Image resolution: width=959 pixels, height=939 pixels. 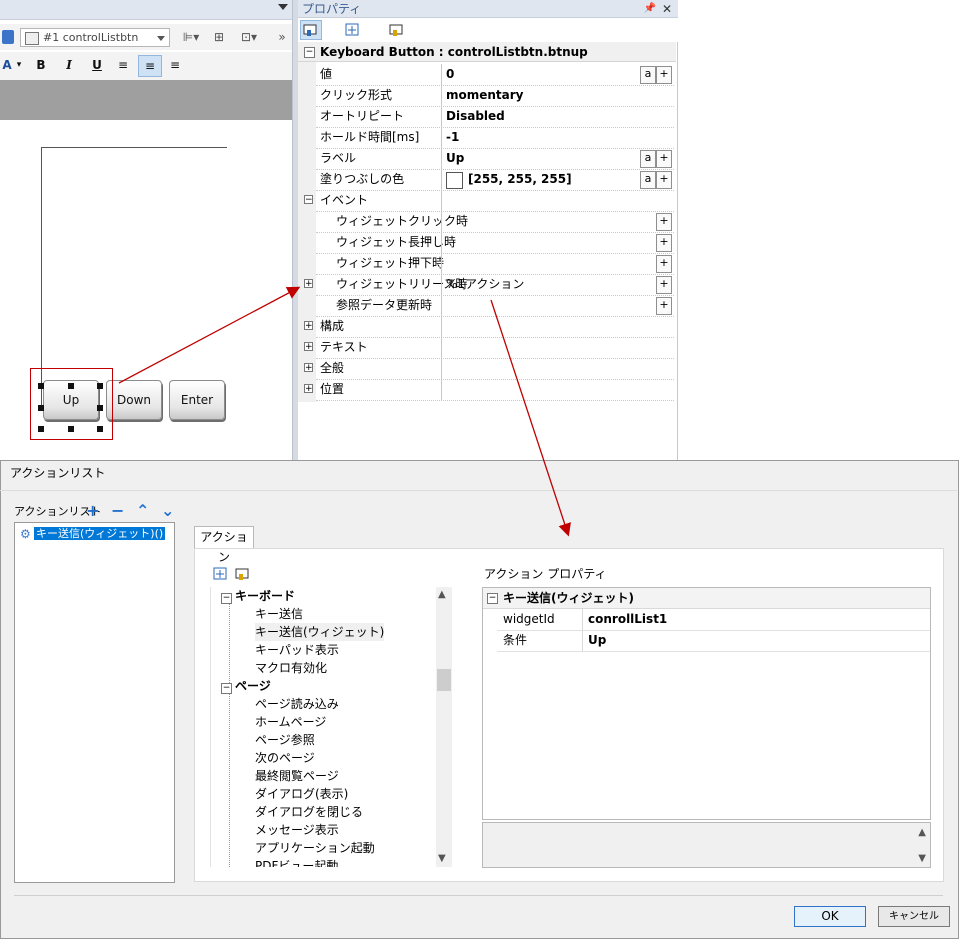 I want to click on prop-value: Disabled, so click(x=475, y=116).